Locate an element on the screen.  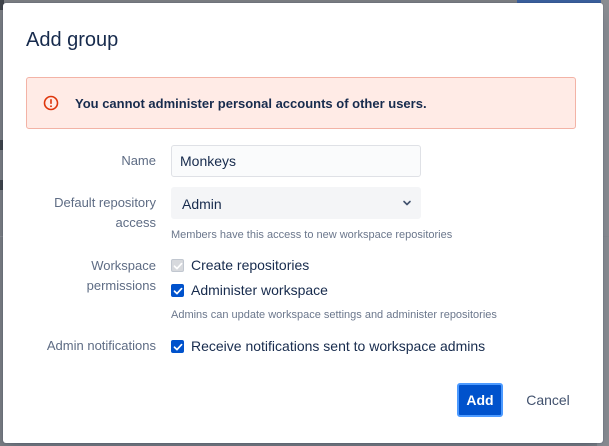
default-access-label-line2: access is located at coordinates (135, 222).